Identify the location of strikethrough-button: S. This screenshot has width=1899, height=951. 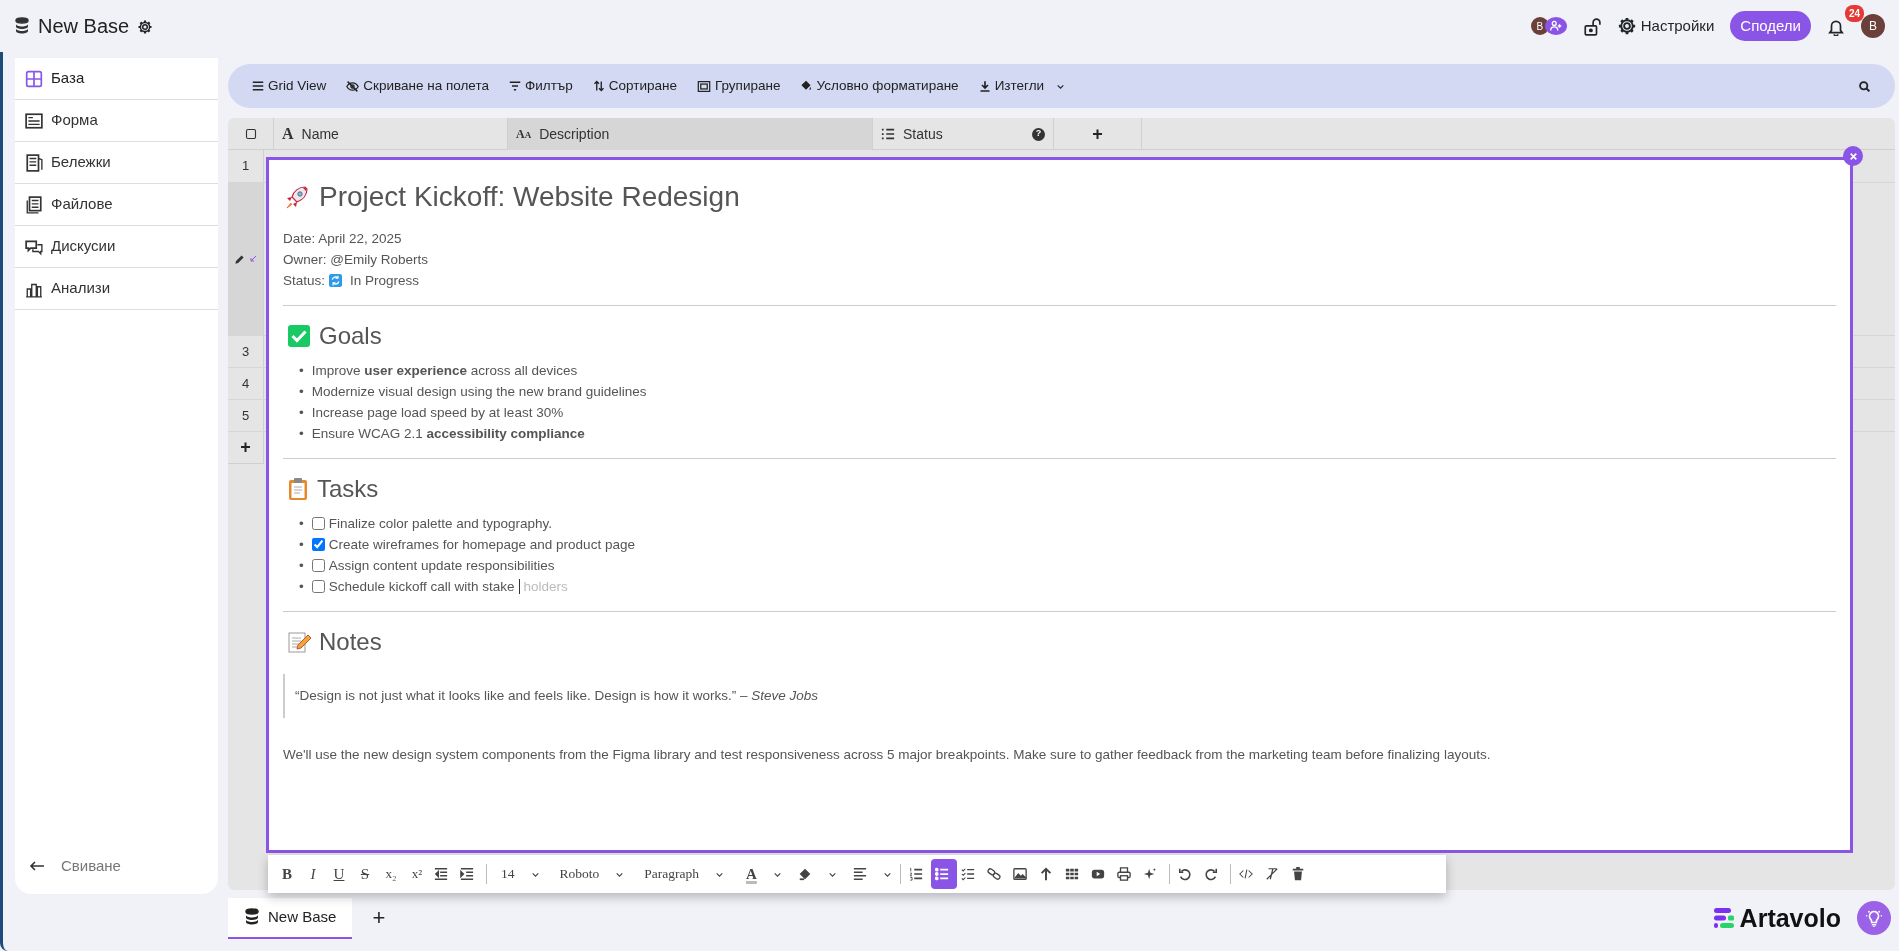
(365, 874).